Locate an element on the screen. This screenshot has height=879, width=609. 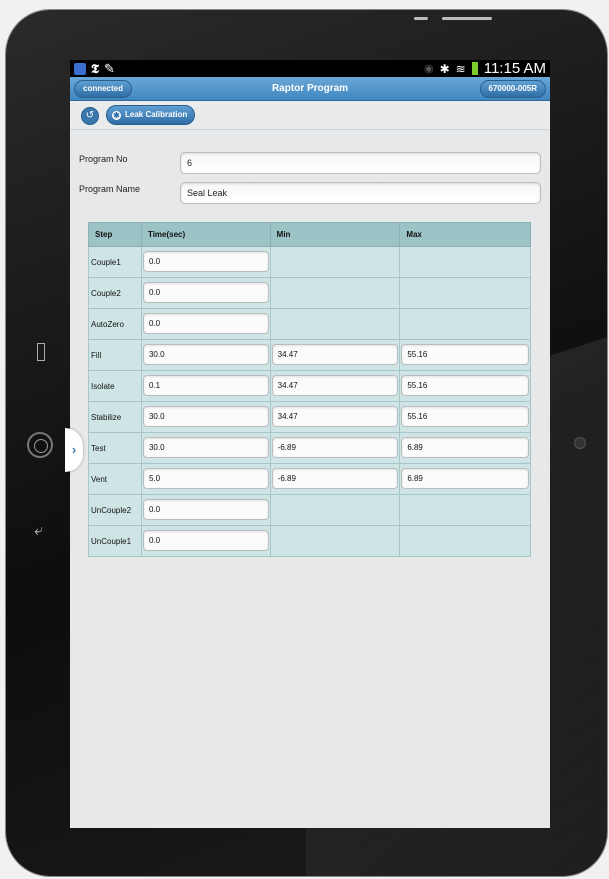
step-name: AutoZero is located at coordinates (115, 324).